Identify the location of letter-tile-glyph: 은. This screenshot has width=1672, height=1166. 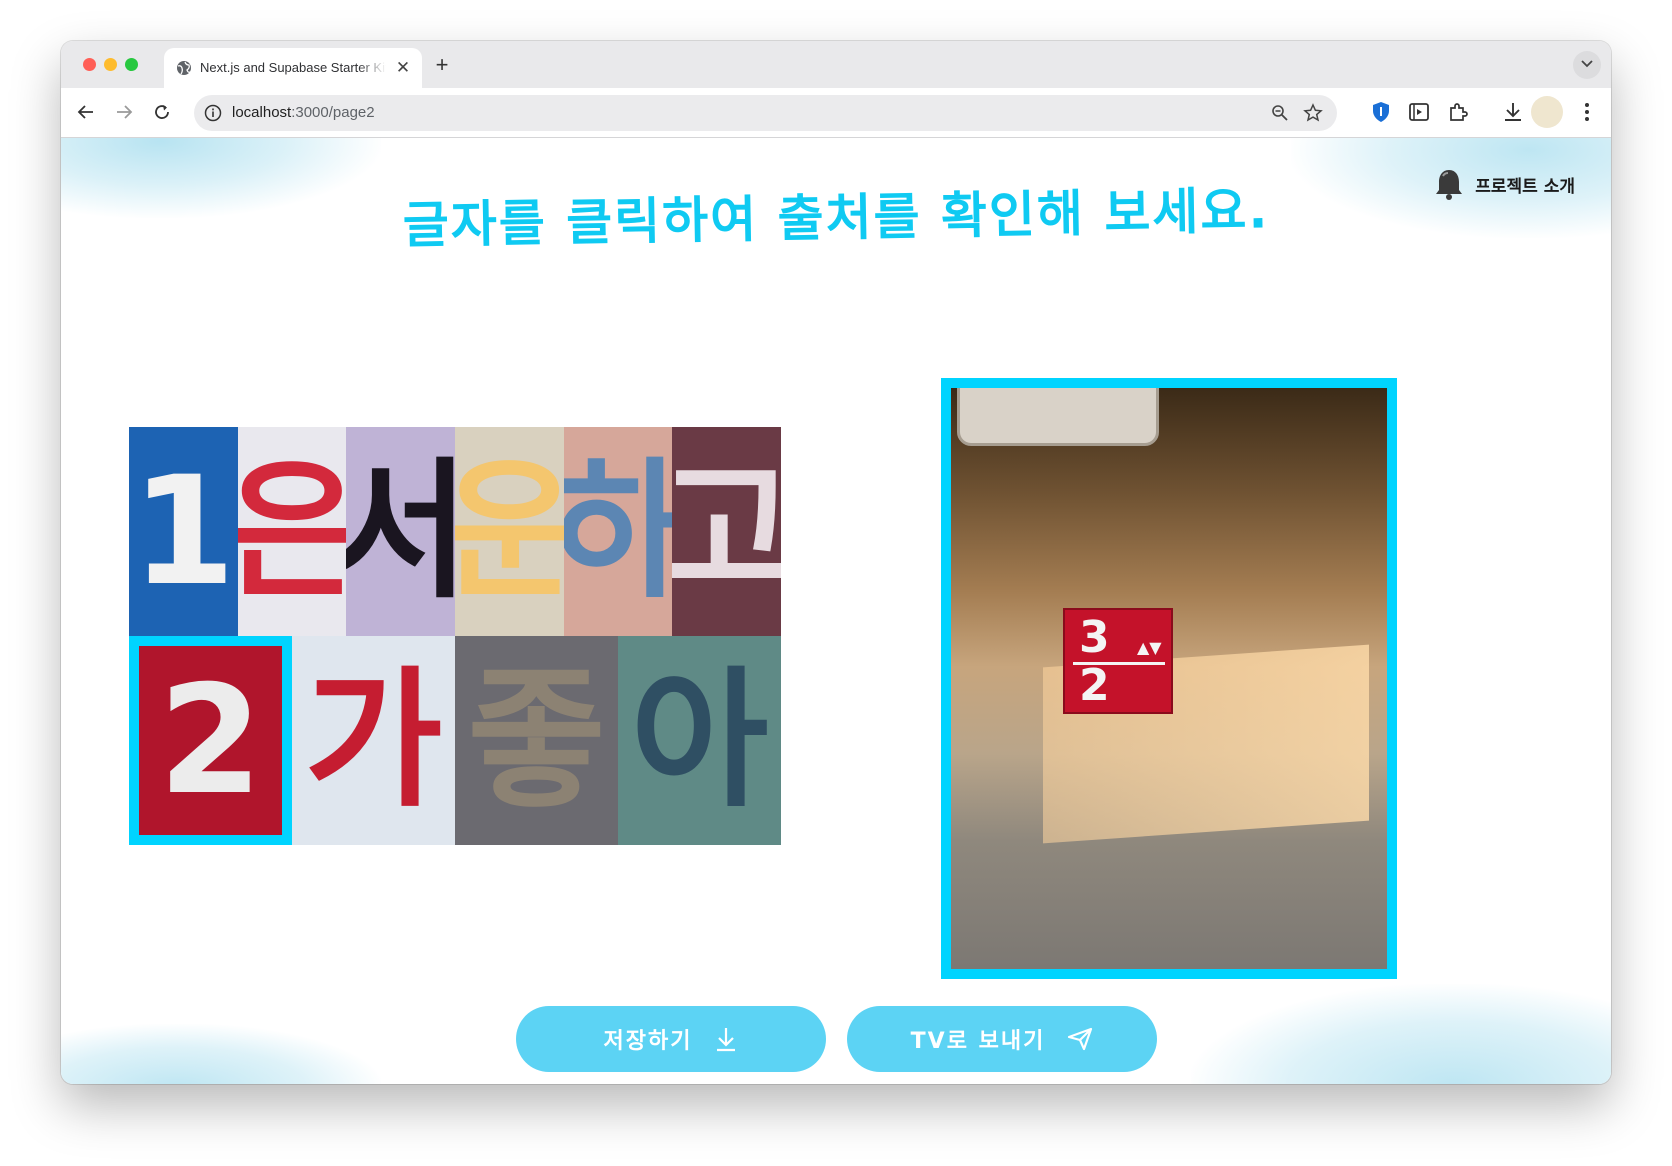
(292, 531).